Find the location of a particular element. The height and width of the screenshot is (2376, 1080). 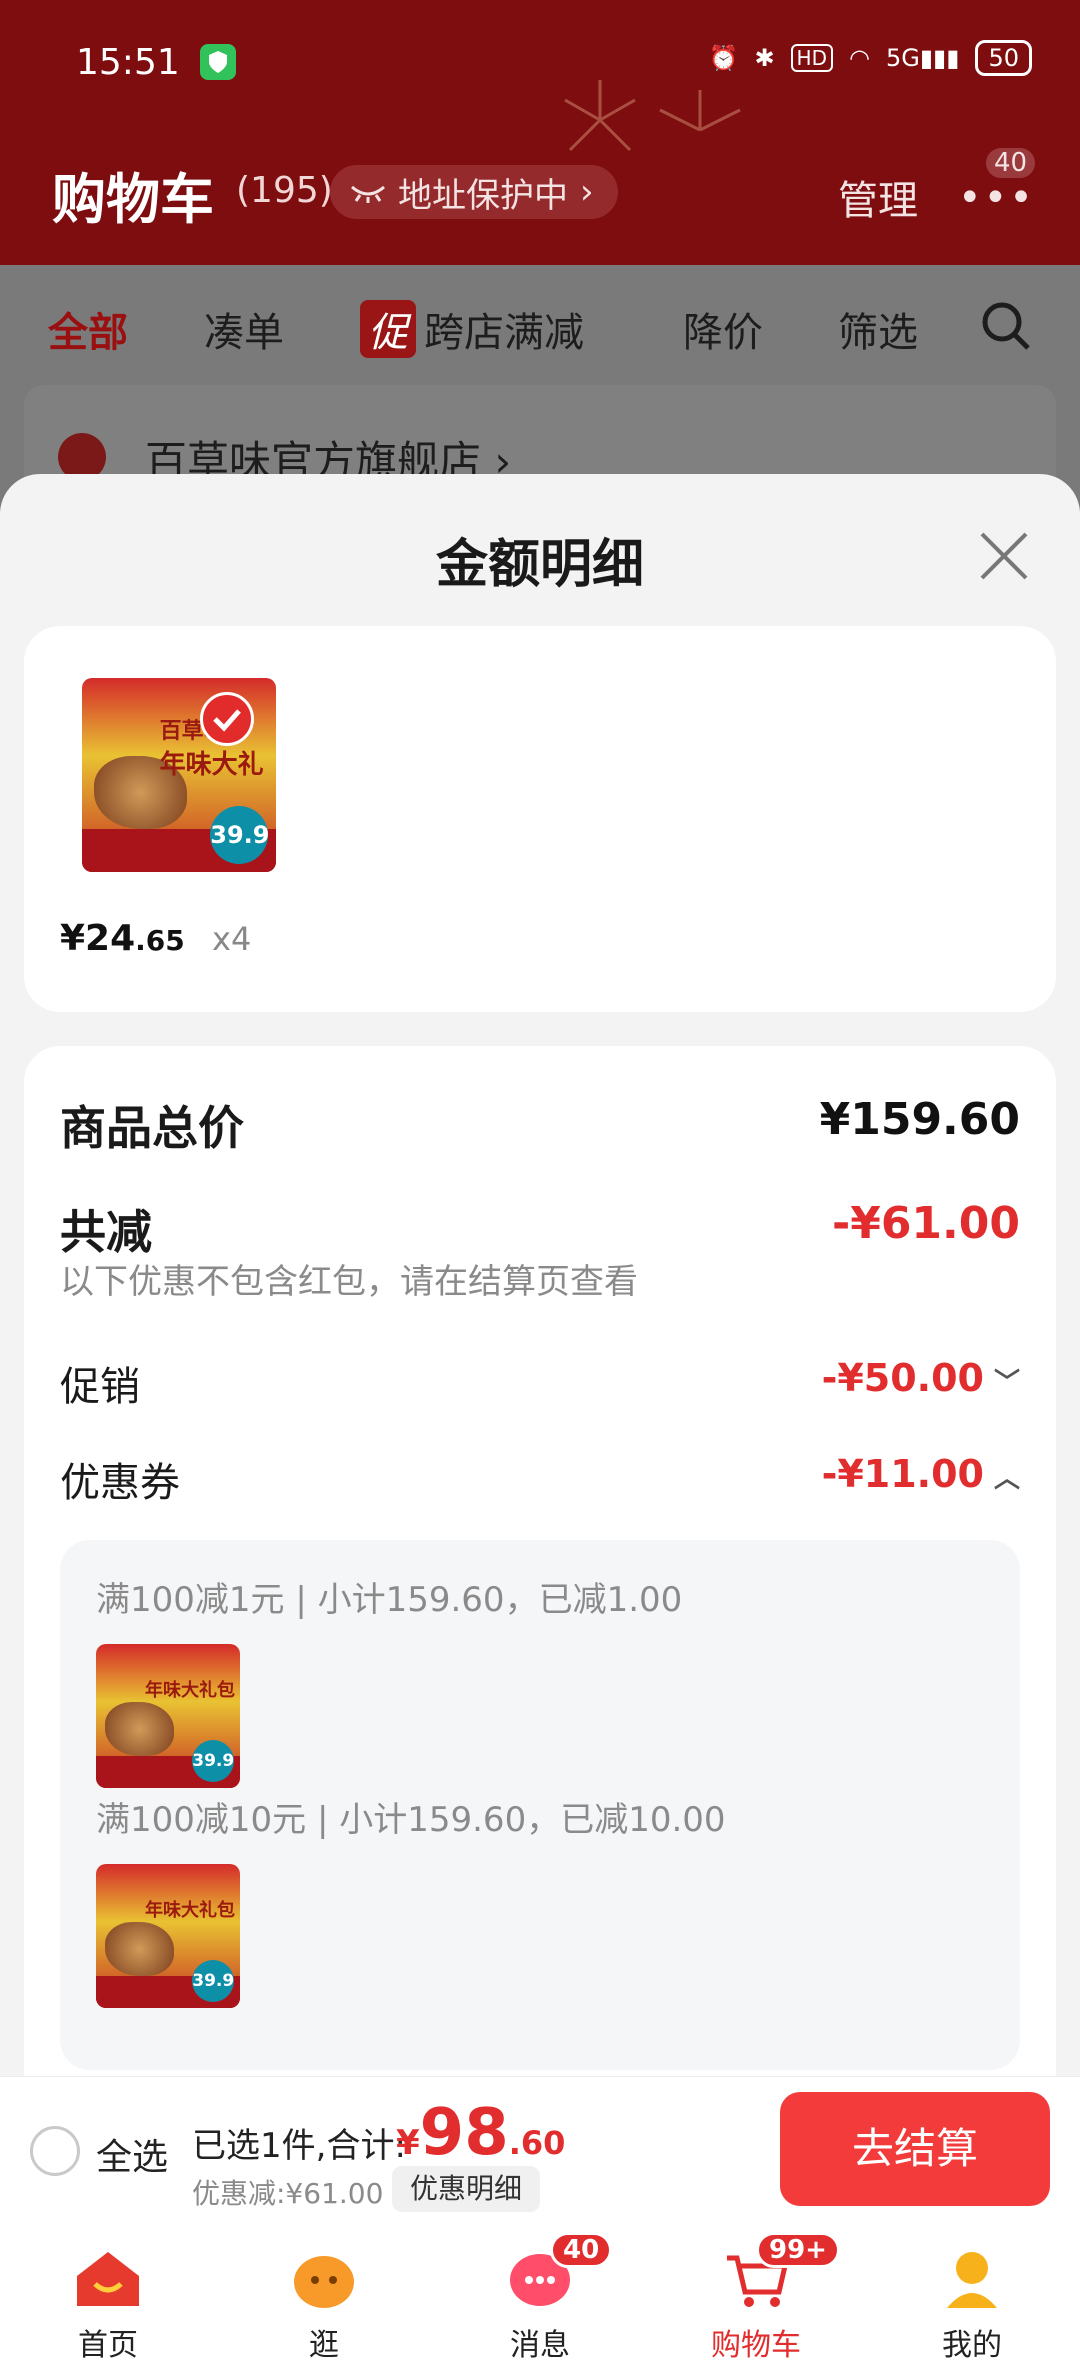

nav-browse: 逛 is located at coordinates (324, 2301).